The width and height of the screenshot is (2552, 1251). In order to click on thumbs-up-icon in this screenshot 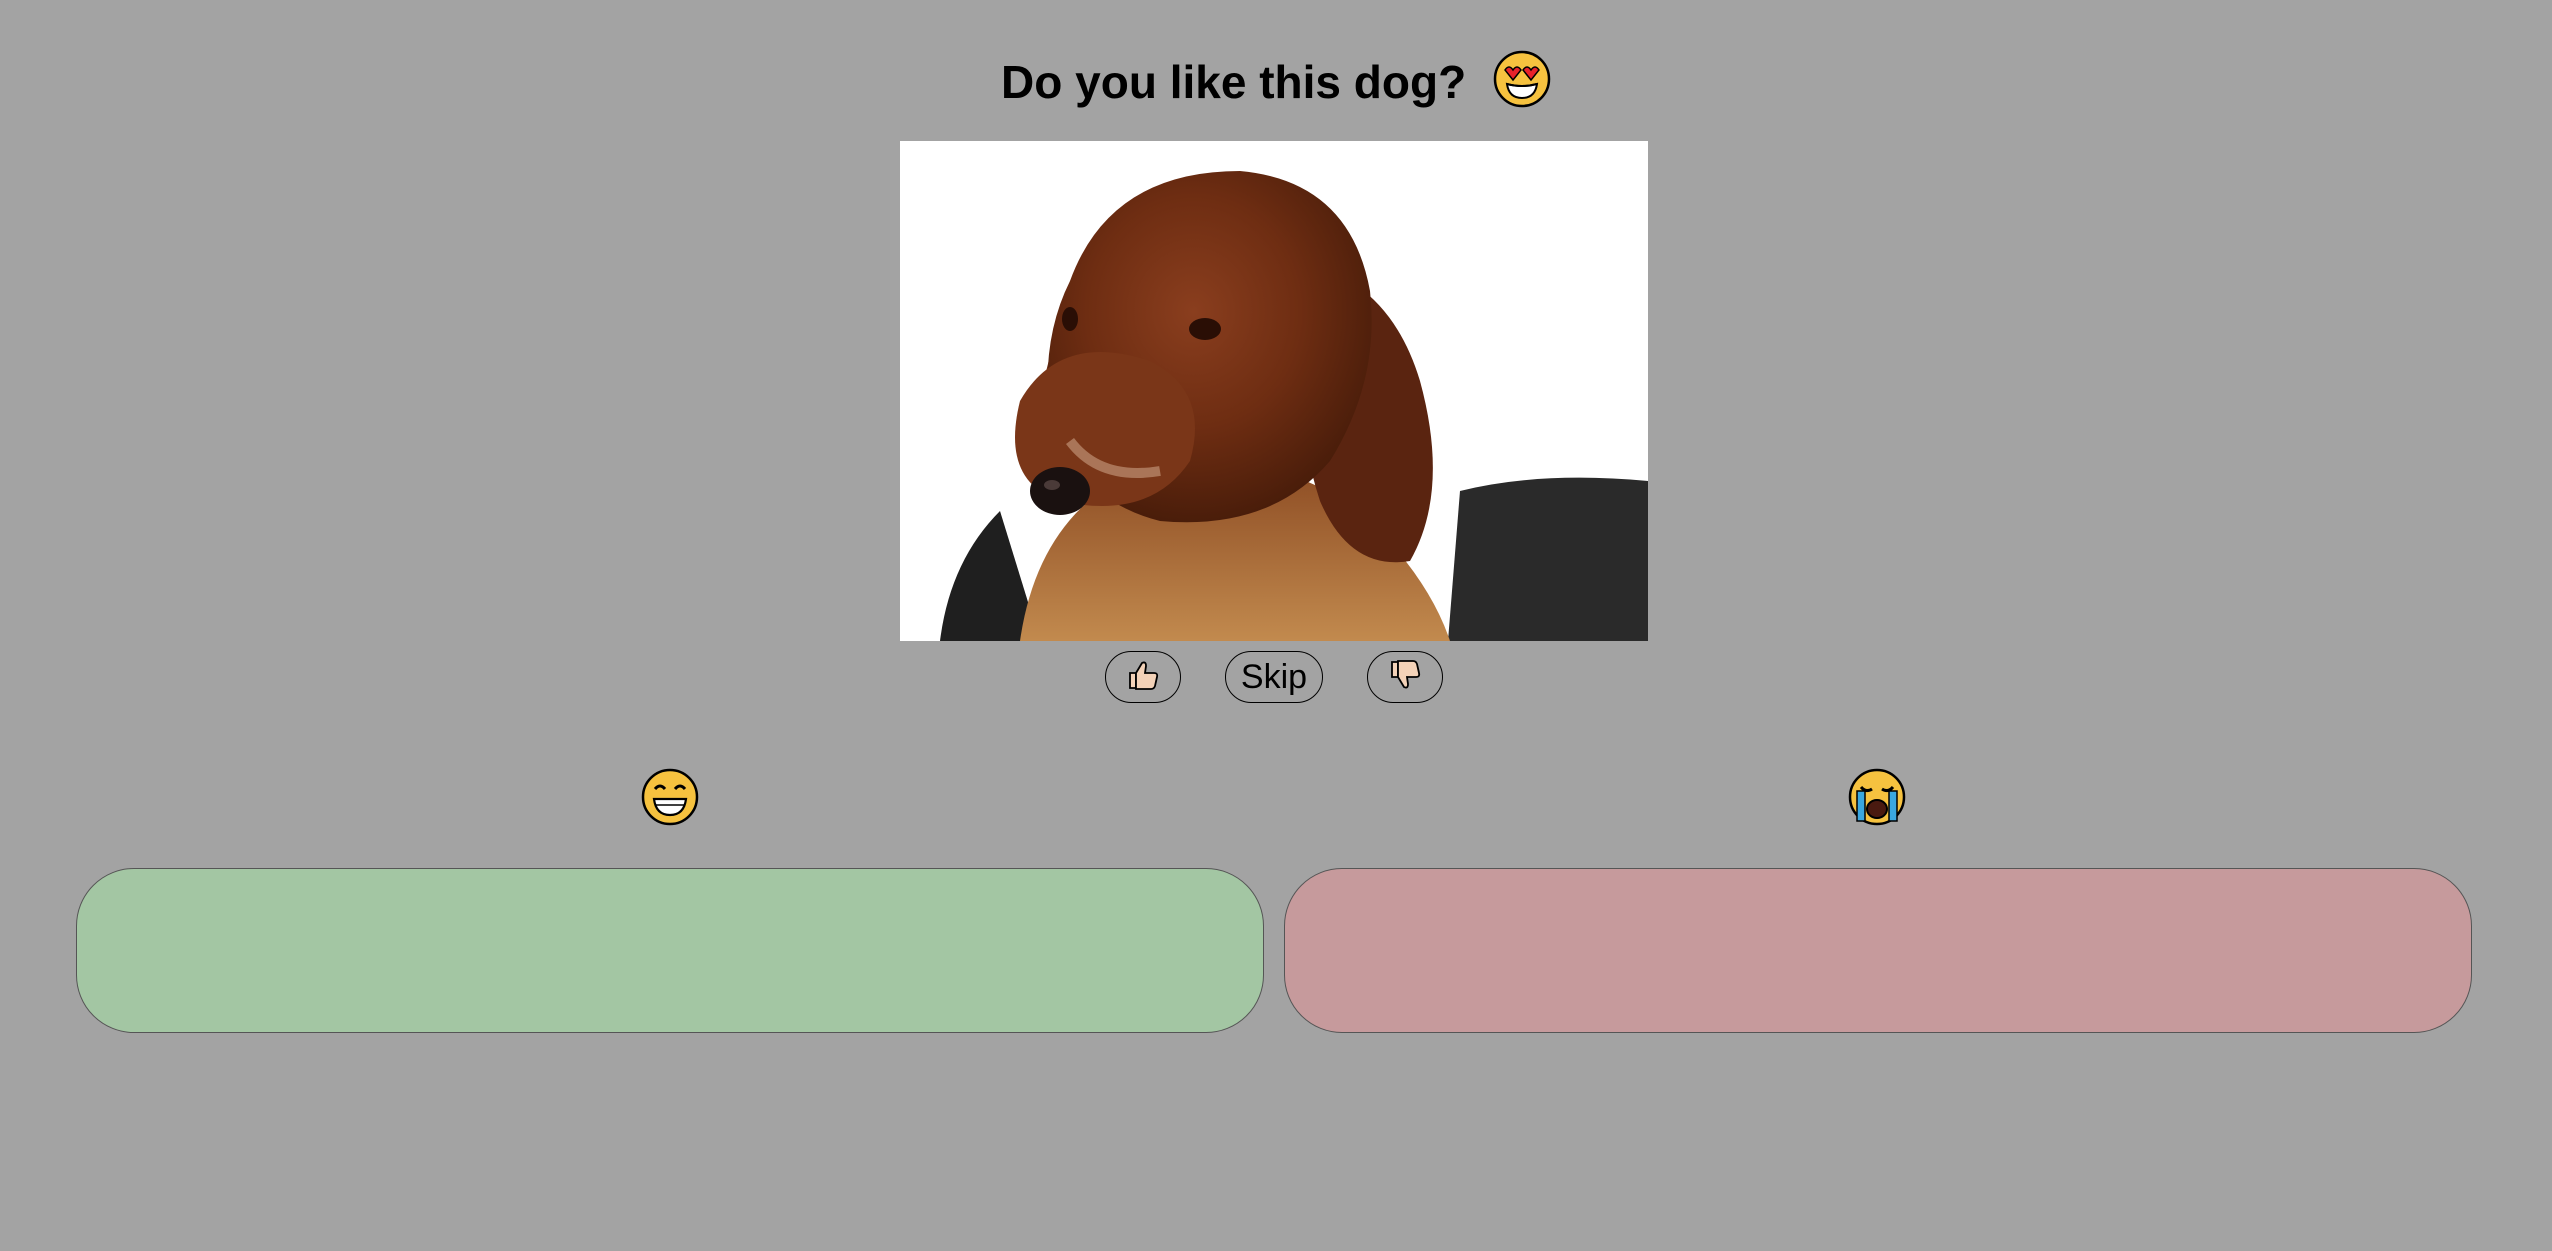, I will do `click(1143, 677)`.